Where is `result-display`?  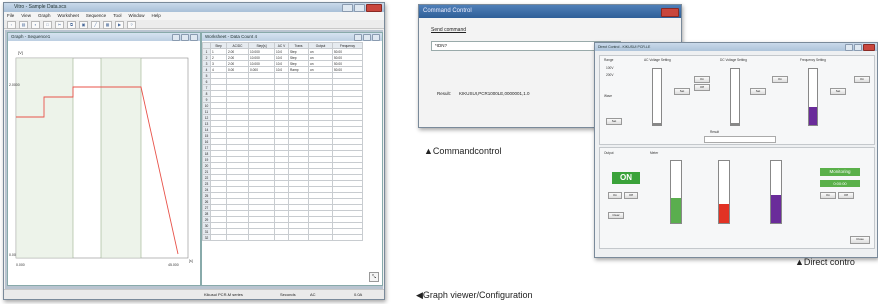 result-display is located at coordinates (740, 139).